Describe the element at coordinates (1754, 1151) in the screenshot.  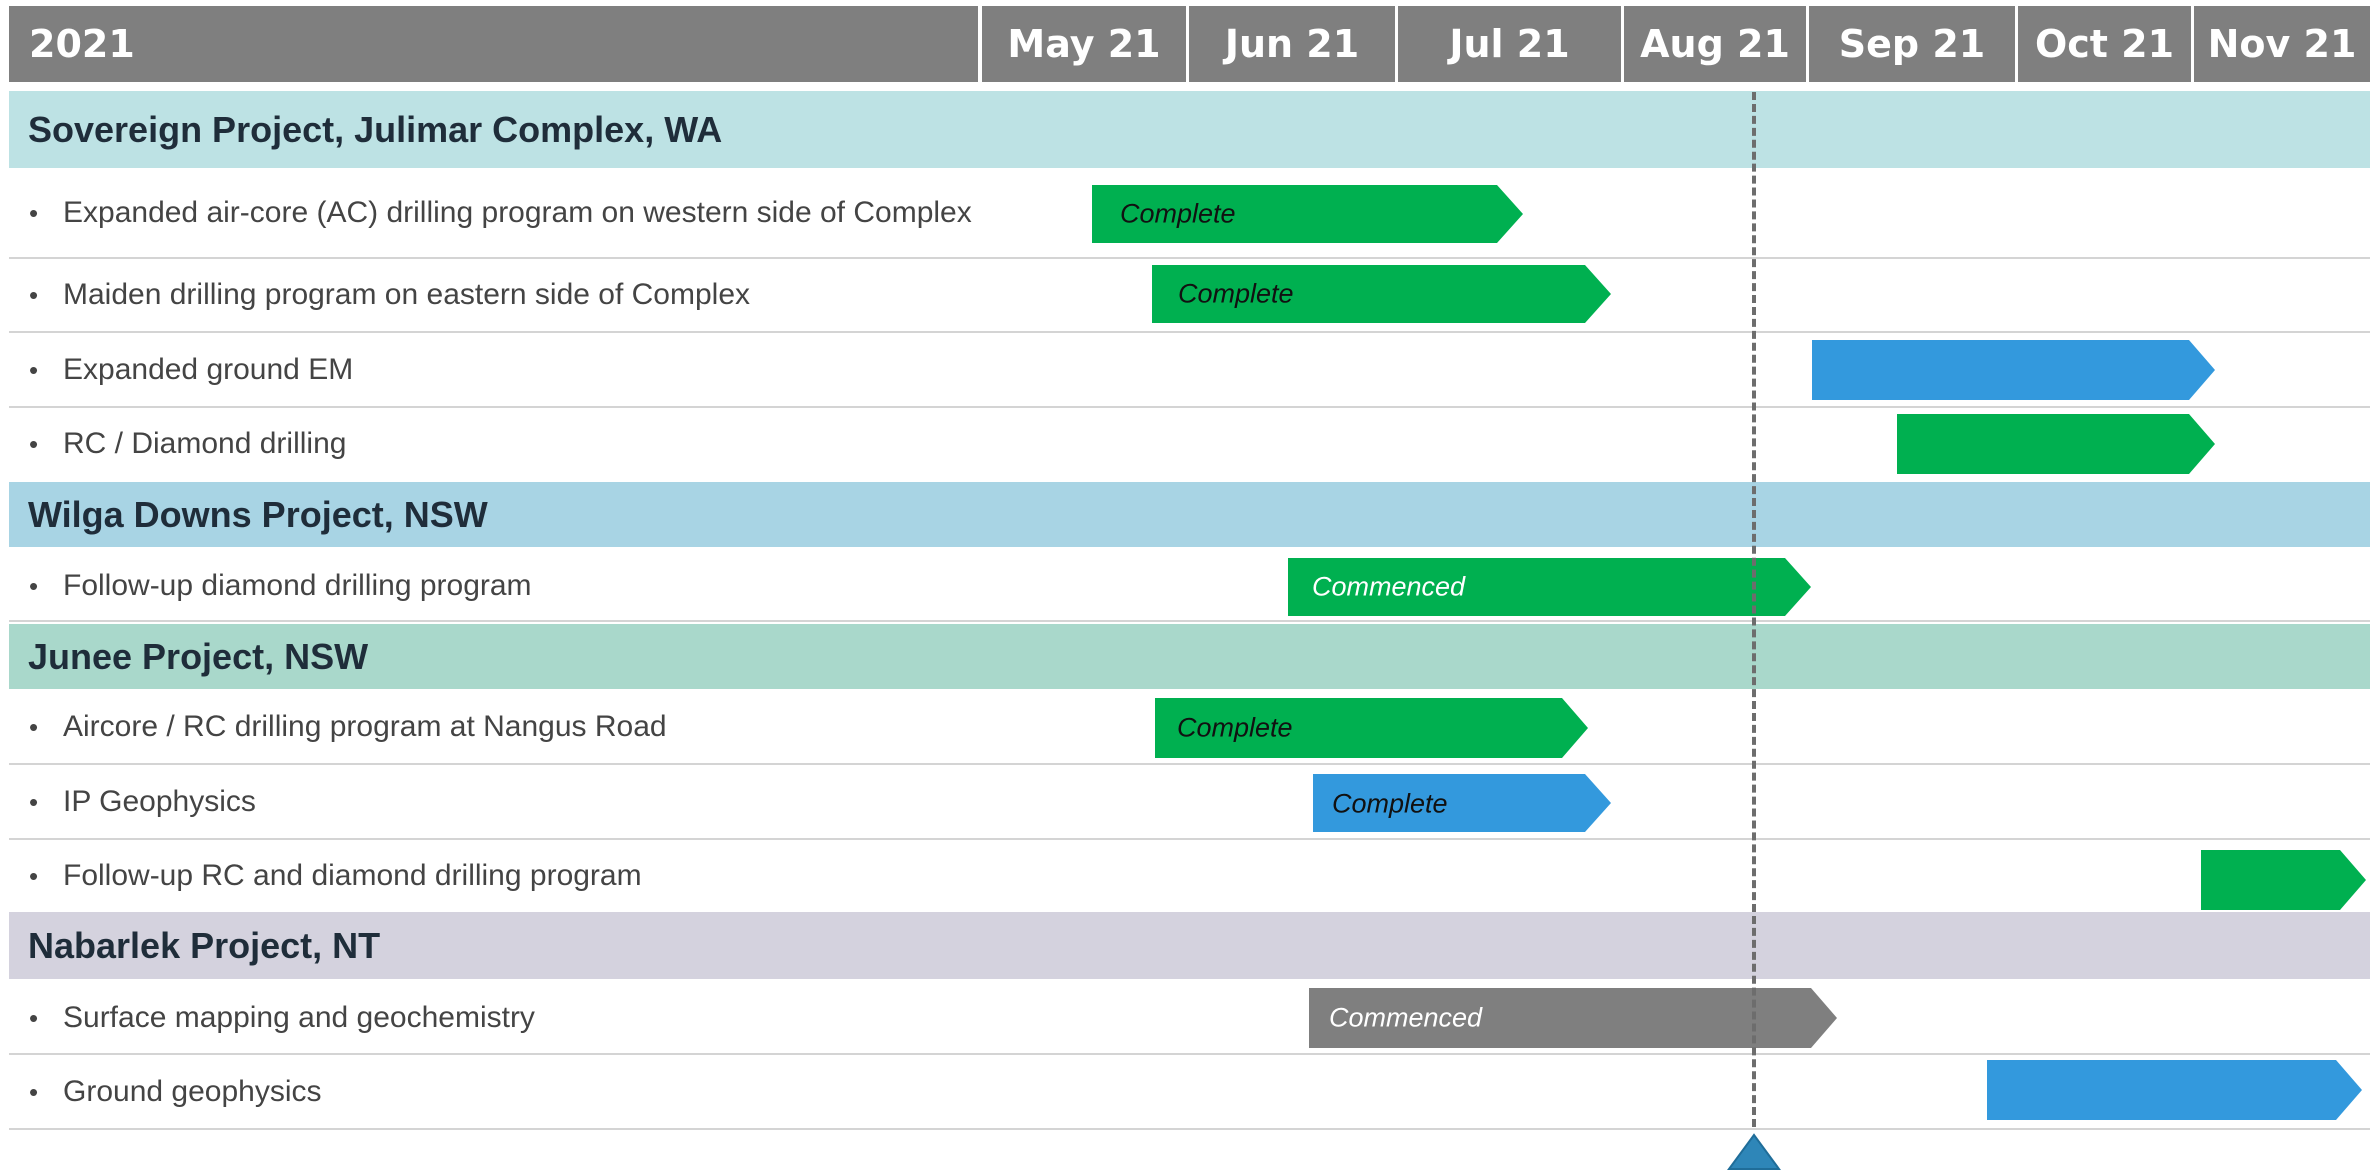
I see `current-date-marker-icon` at that location.